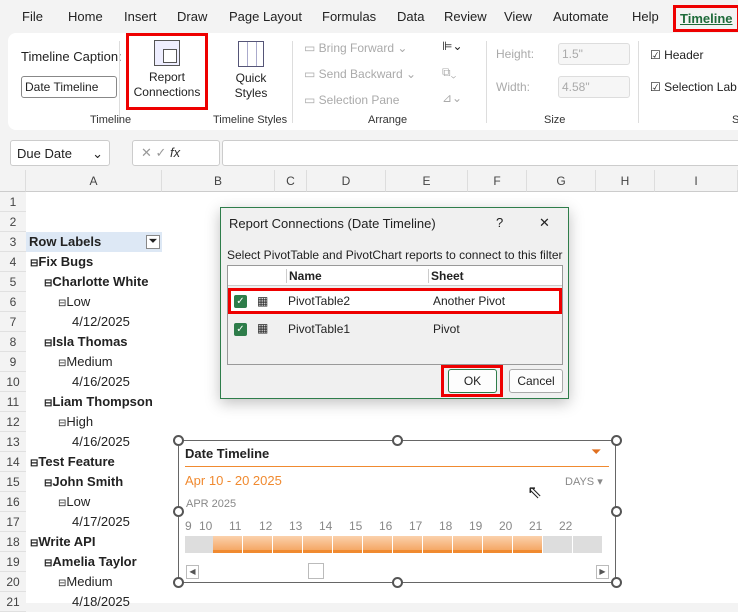  What do you see at coordinates (96, 282) in the screenshot?
I see `pivot-row-label: ⊟Charlotte White` at bounding box center [96, 282].